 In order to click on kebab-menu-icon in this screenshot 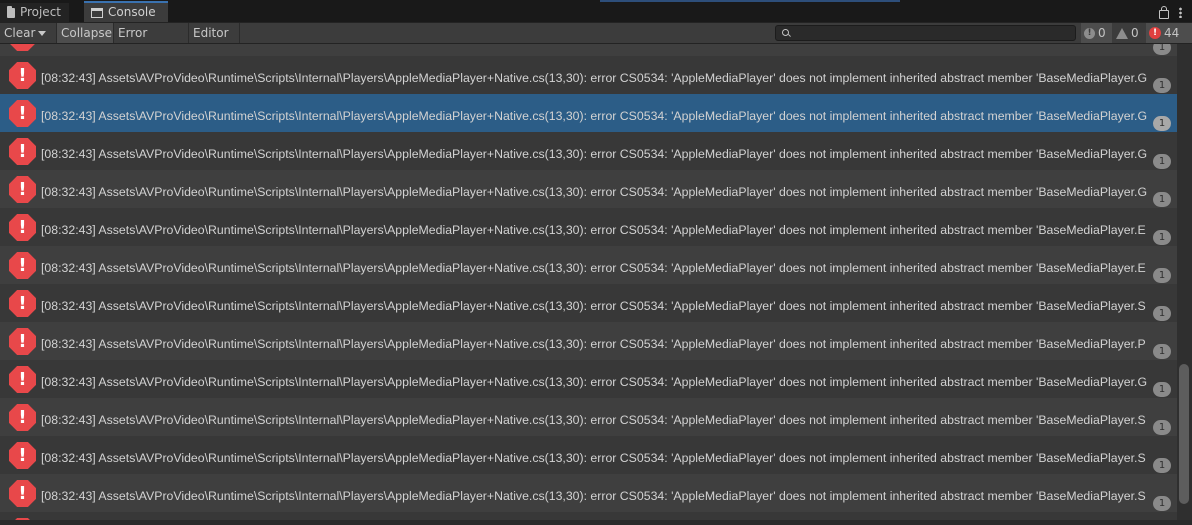, I will do `click(1180, 12)`.